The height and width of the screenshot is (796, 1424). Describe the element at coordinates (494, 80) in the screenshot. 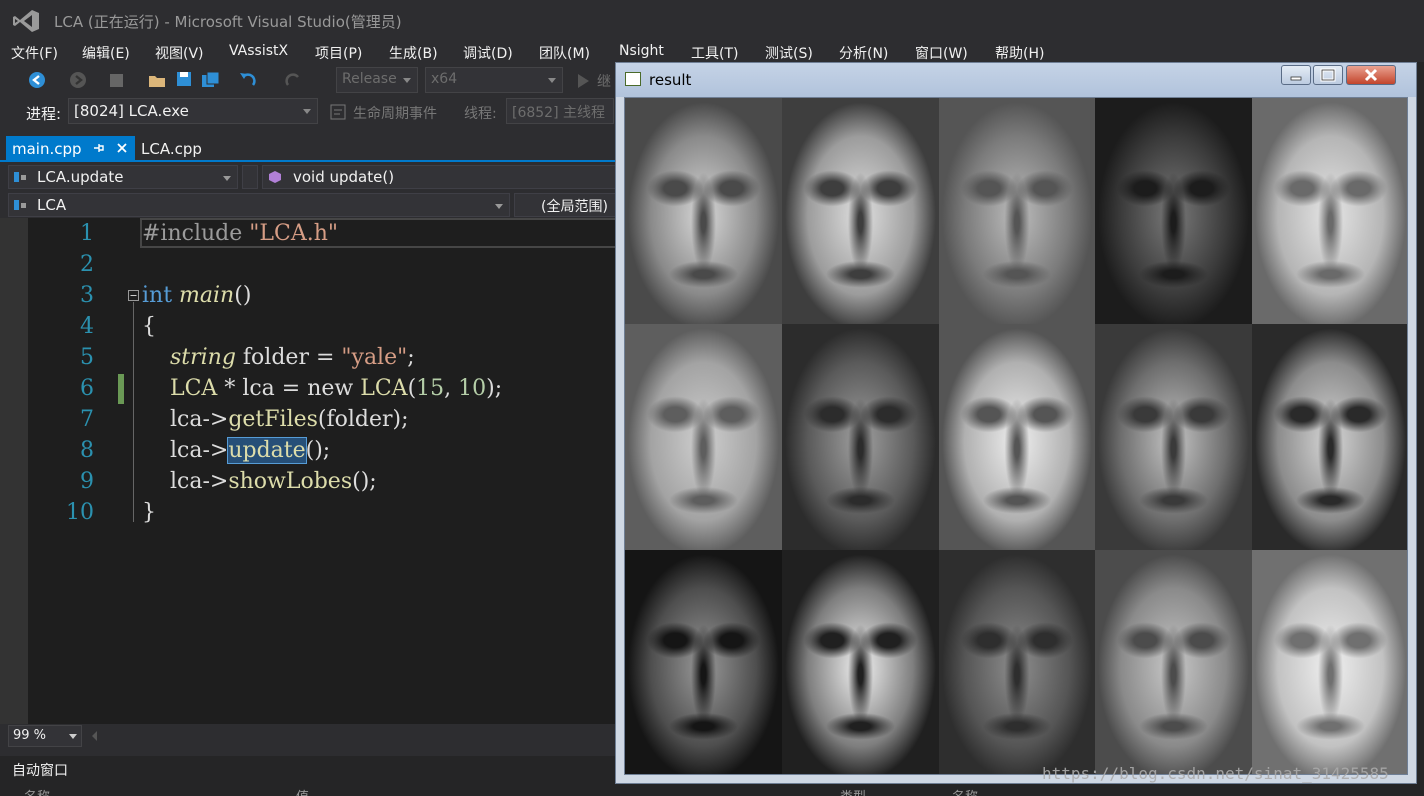

I see `platform-dropdown: x64` at that location.